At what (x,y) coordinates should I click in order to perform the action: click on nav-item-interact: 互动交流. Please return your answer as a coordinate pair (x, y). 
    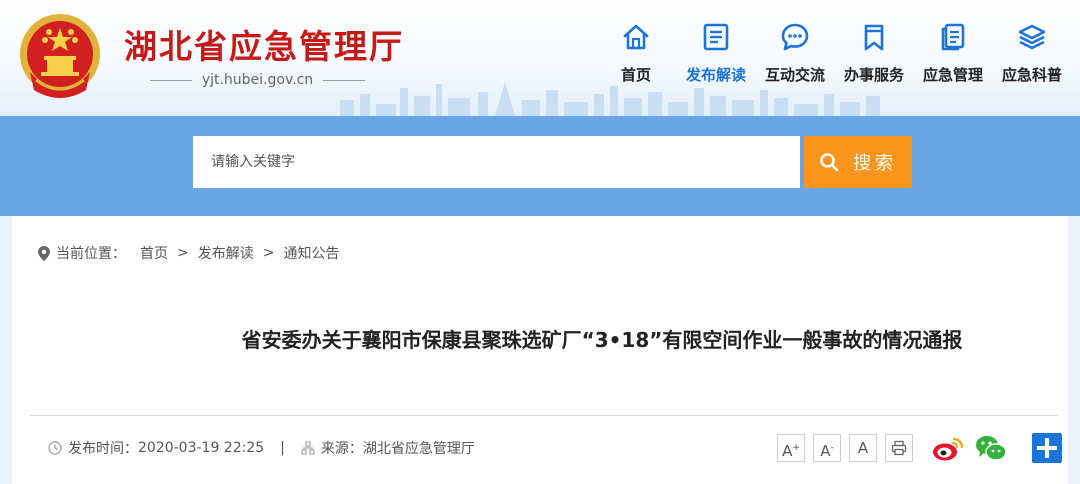
    Looking at the image, I should click on (795, 53).